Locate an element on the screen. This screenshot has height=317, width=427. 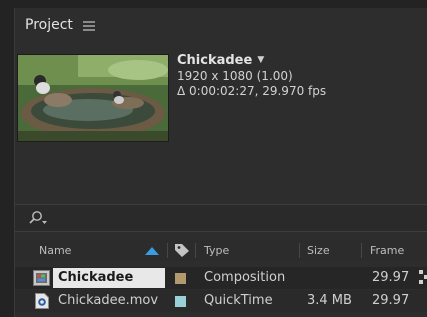
sort-ascending-icon is located at coordinates (152, 252).